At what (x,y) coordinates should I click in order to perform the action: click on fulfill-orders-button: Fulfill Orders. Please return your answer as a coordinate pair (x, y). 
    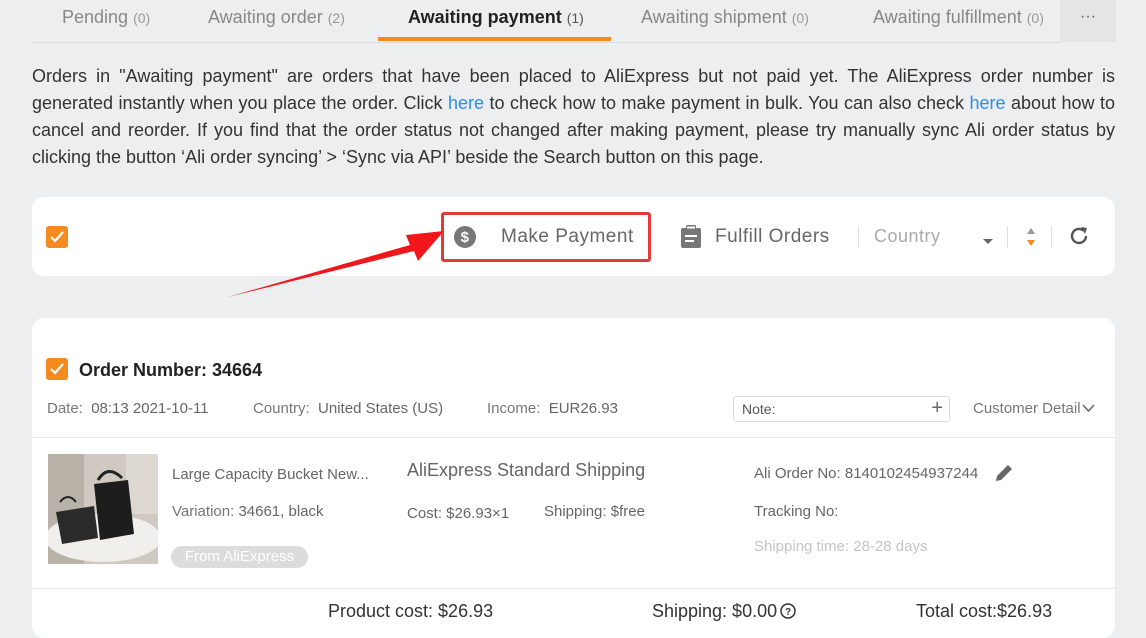
    Looking at the image, I should click on (755, 236).